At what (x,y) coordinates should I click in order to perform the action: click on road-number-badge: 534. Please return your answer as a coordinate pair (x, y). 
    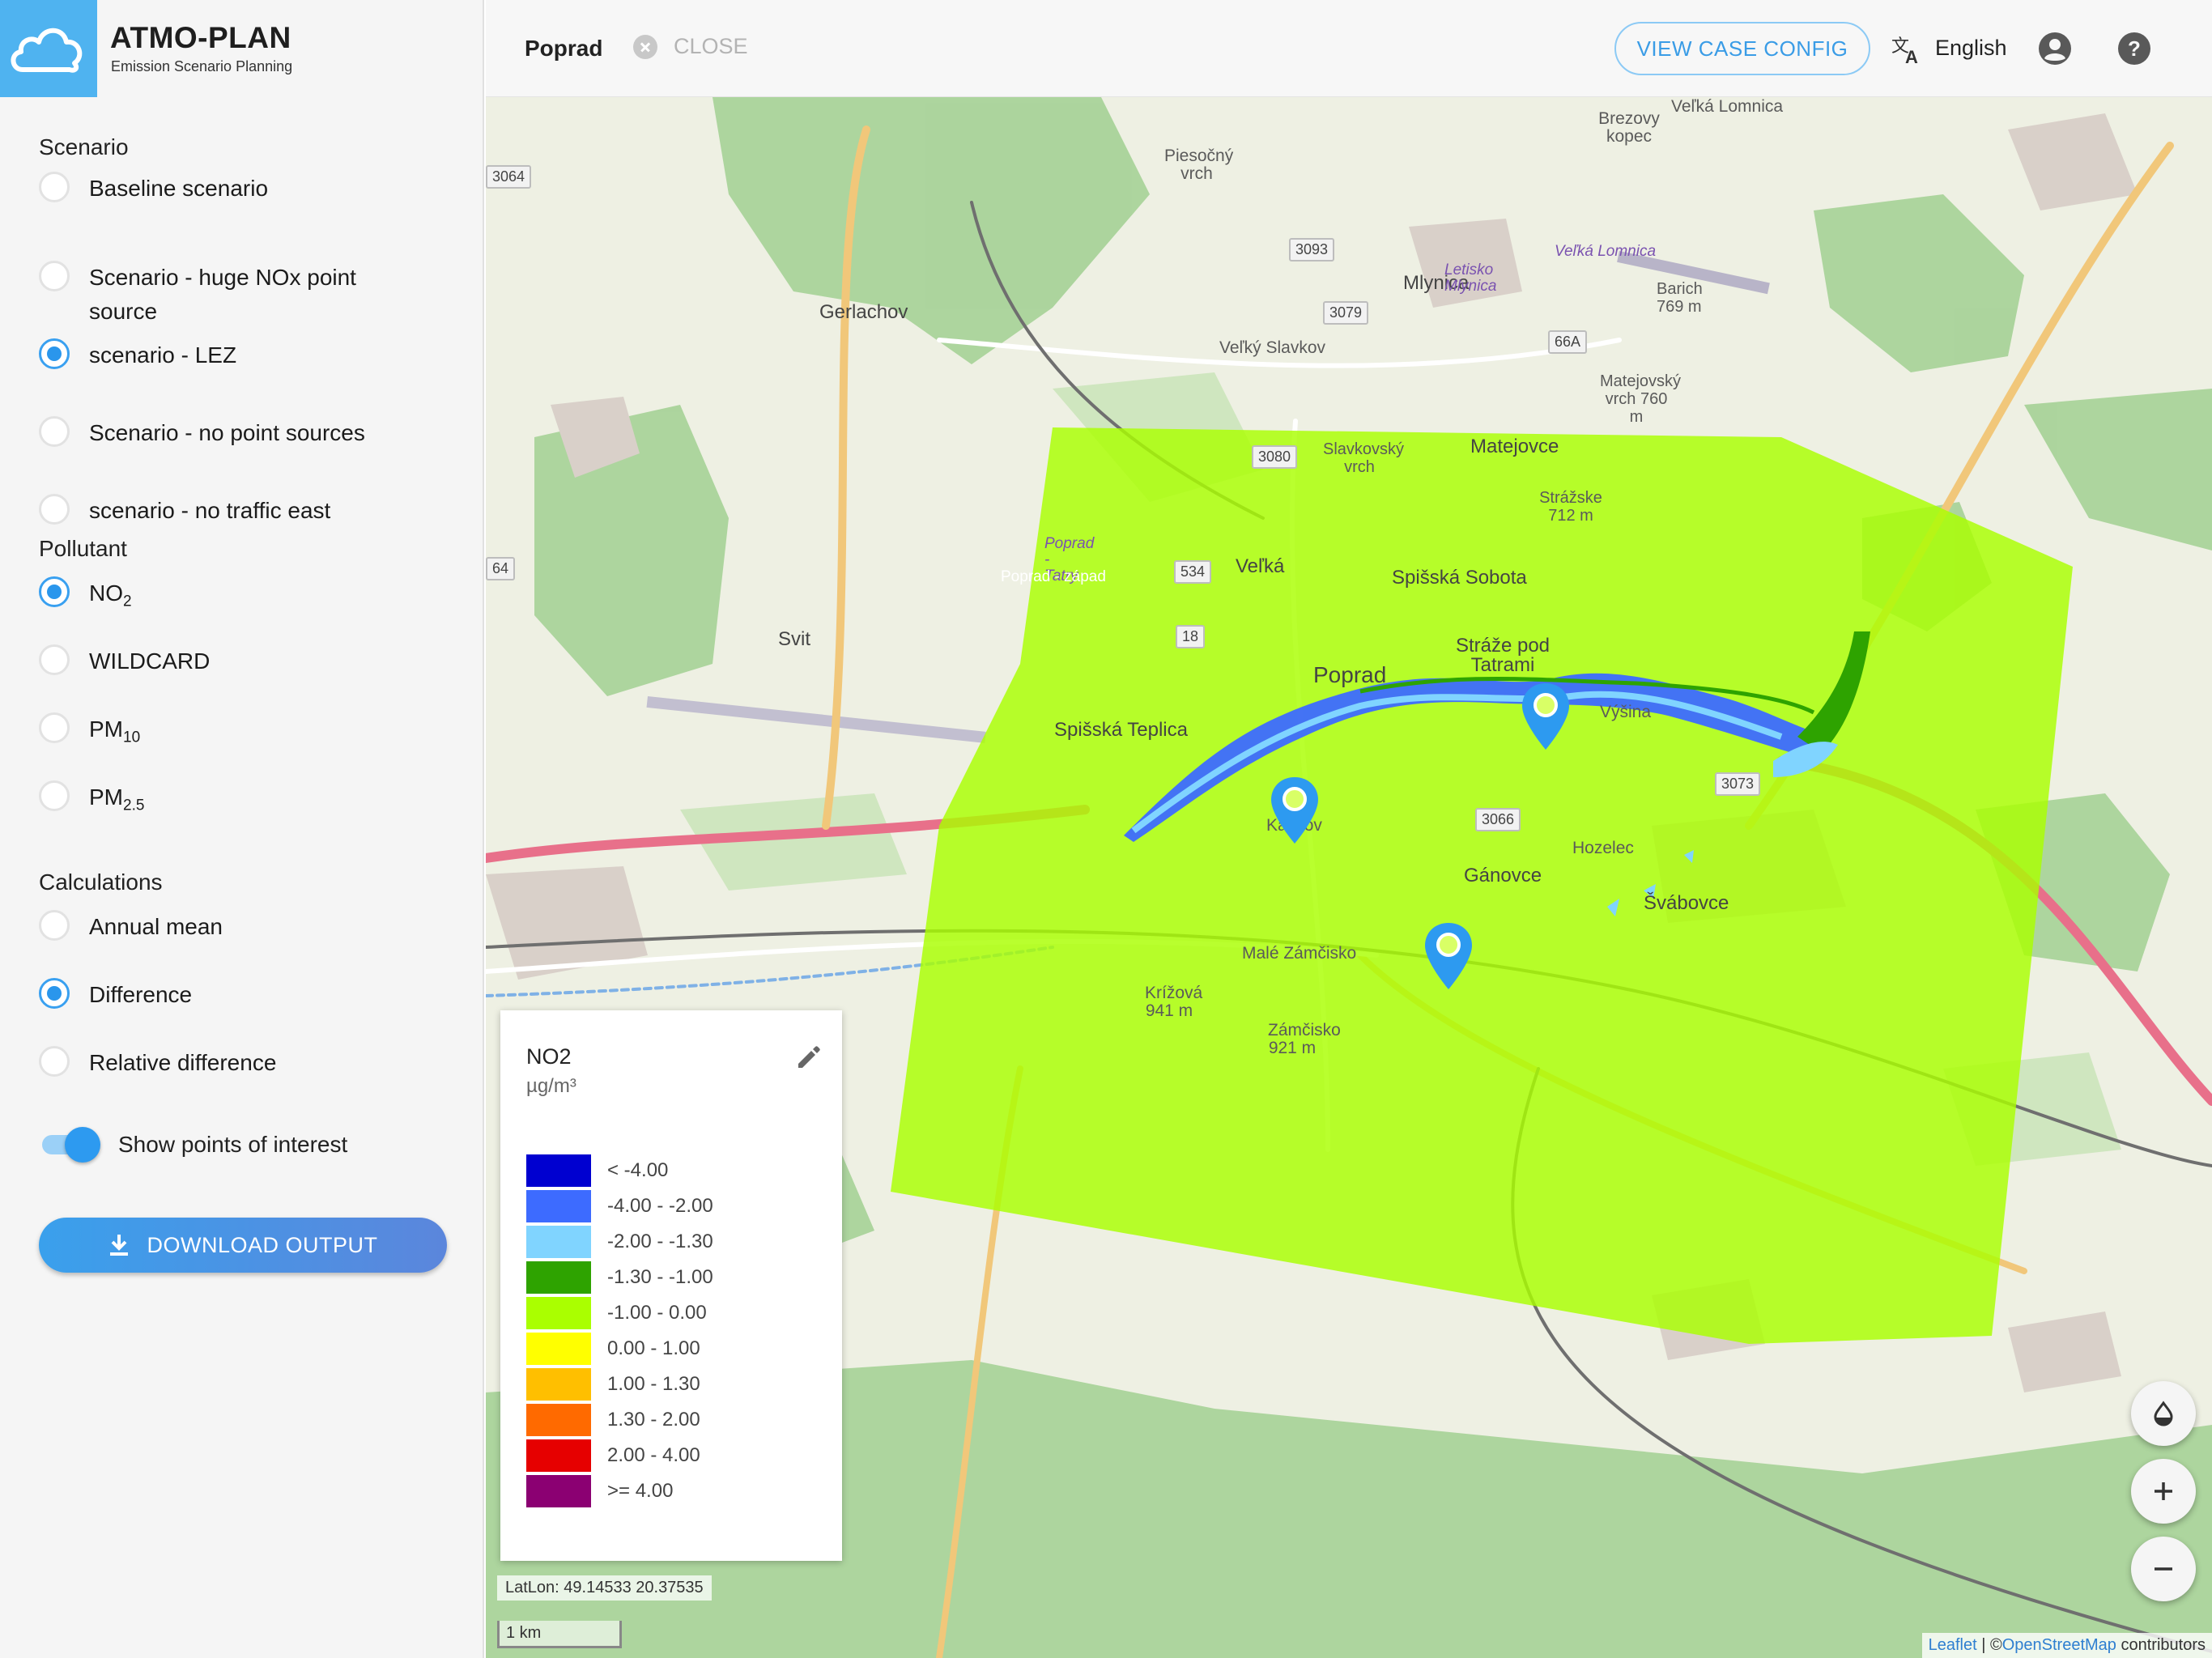
    Looking at the image, I should click on (1193, 572).